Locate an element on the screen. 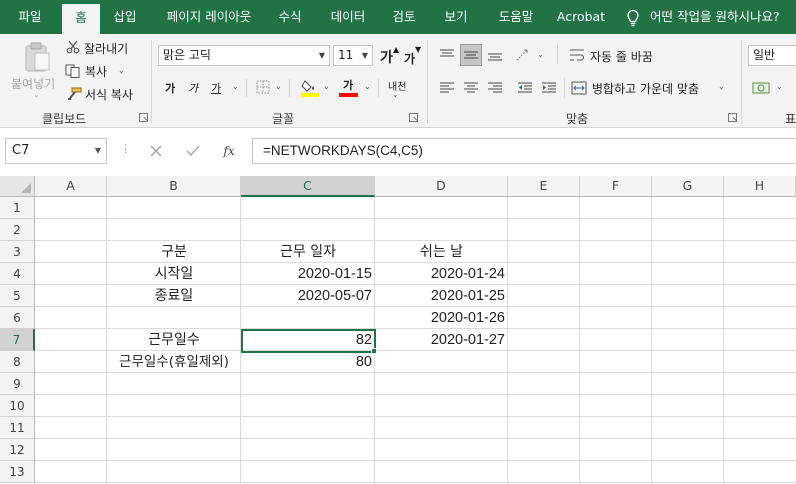  name-box: C7 ▼ is located at coordinates (56, 151).